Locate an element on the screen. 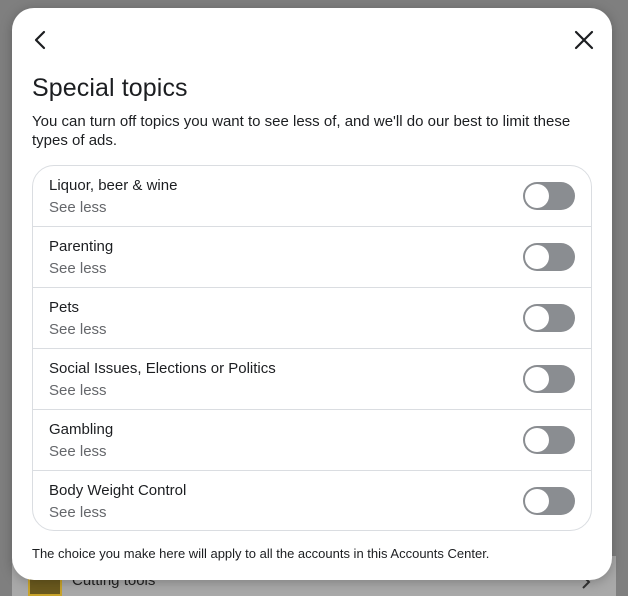 This screenshot has width=628, height=596. topic-row-gambling: Gambling See less is located at coordinates (312, 440).